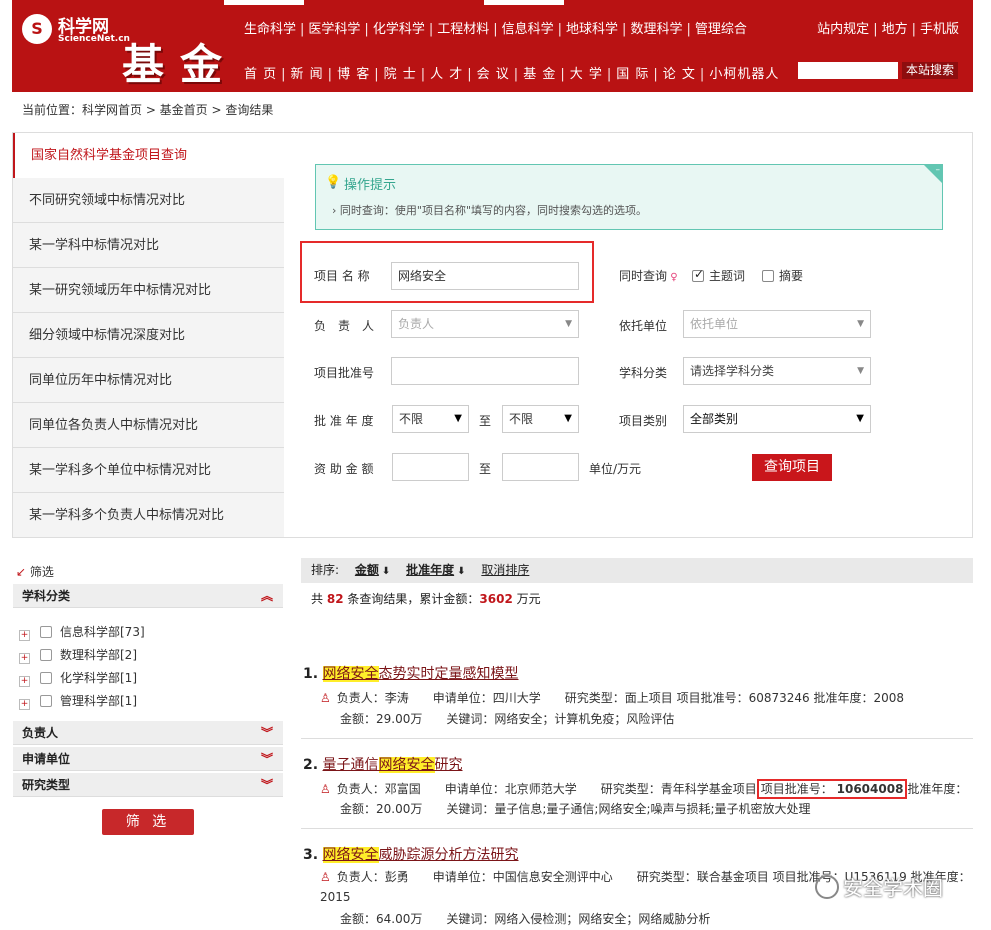 The image size is (991, 930). What do you see at coordinates (334, 29) in the screenshot?
I see `subject-nav-item: 医学科学` at bounding box center [334, 29].